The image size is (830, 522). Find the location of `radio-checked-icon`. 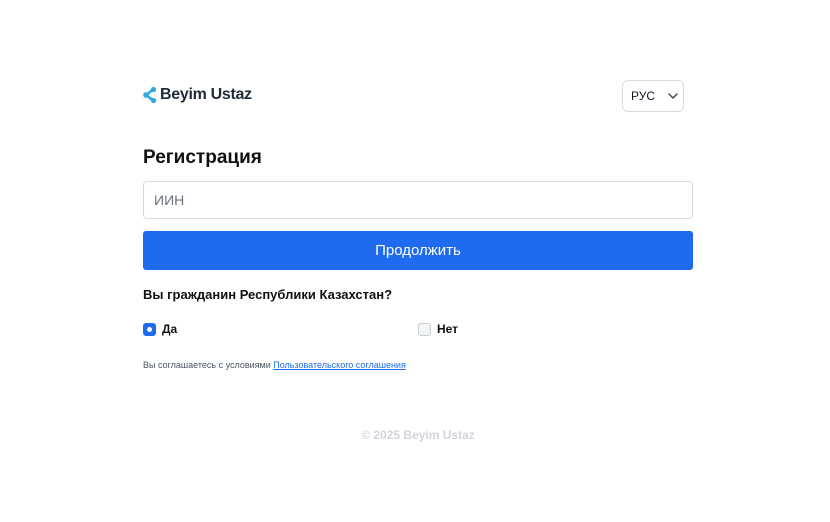

radio-checked-icon is located at coordinates (149, 329).